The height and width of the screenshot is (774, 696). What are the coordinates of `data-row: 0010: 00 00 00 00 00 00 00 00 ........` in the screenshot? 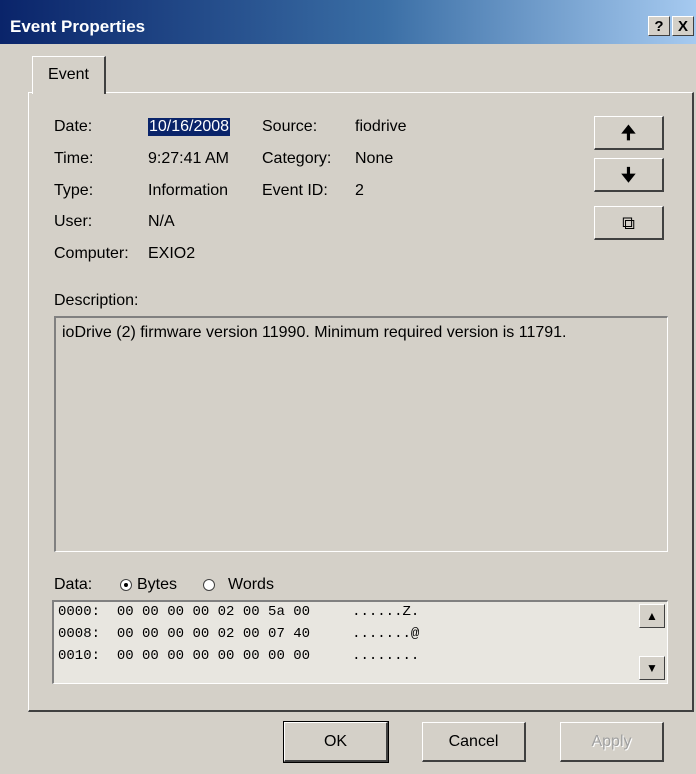 It's located at (238, 656).